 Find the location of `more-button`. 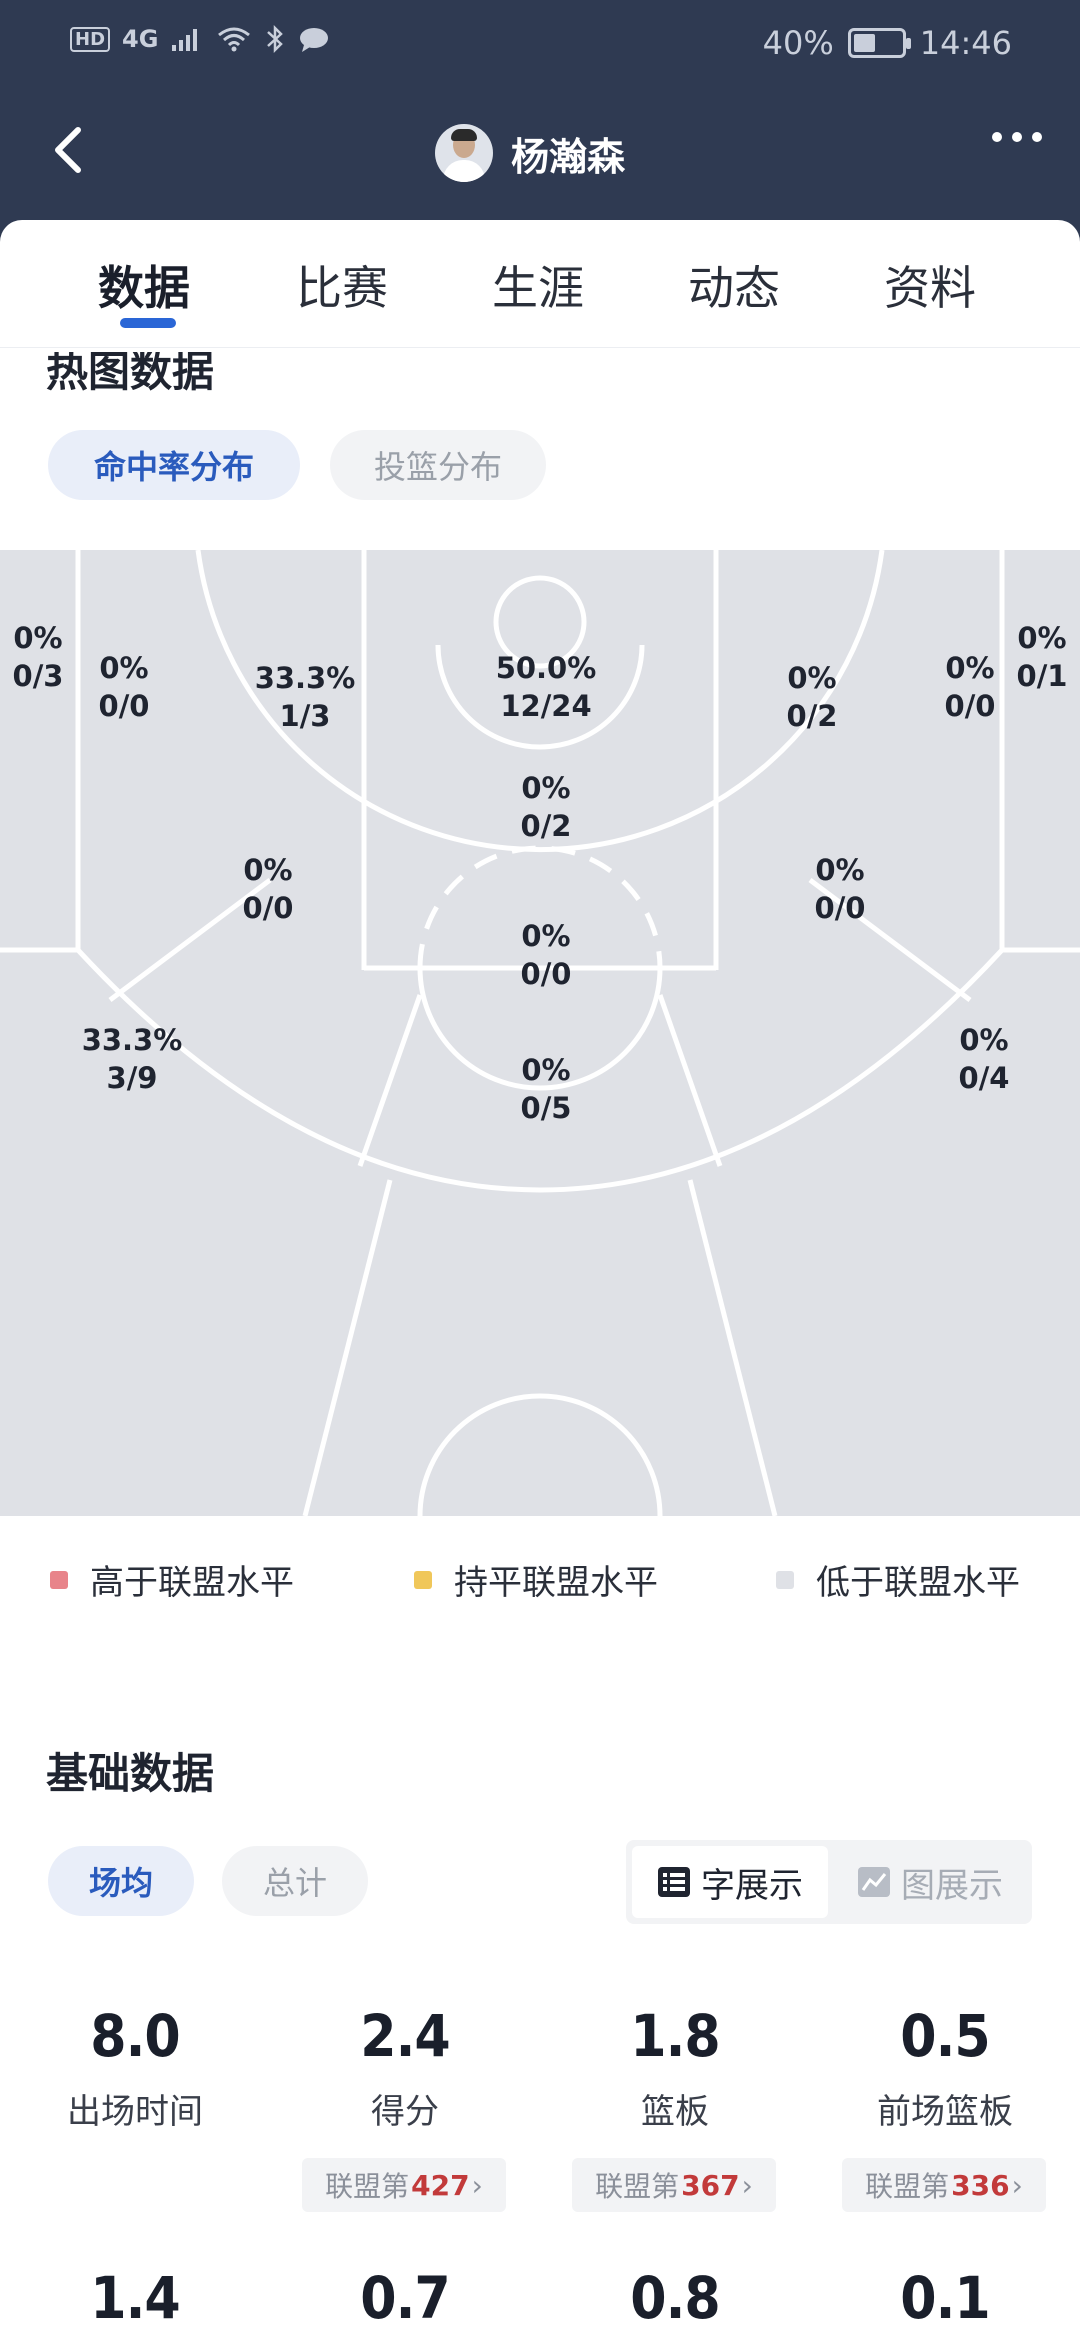

more-button is located at coordinates (1017, 137).